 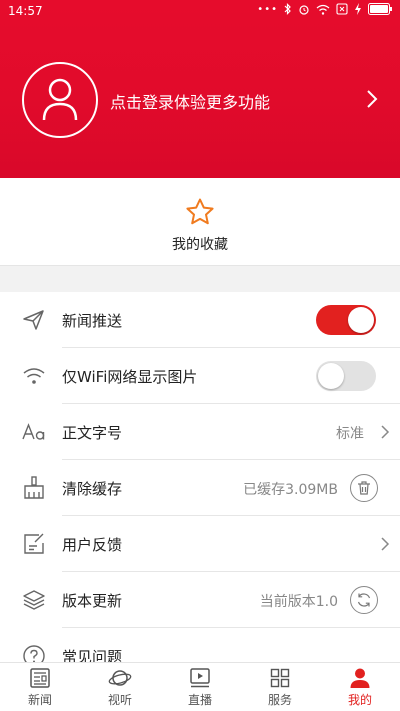 I want to click on setting-label: 清除缓存, so click(x=92, y=489).